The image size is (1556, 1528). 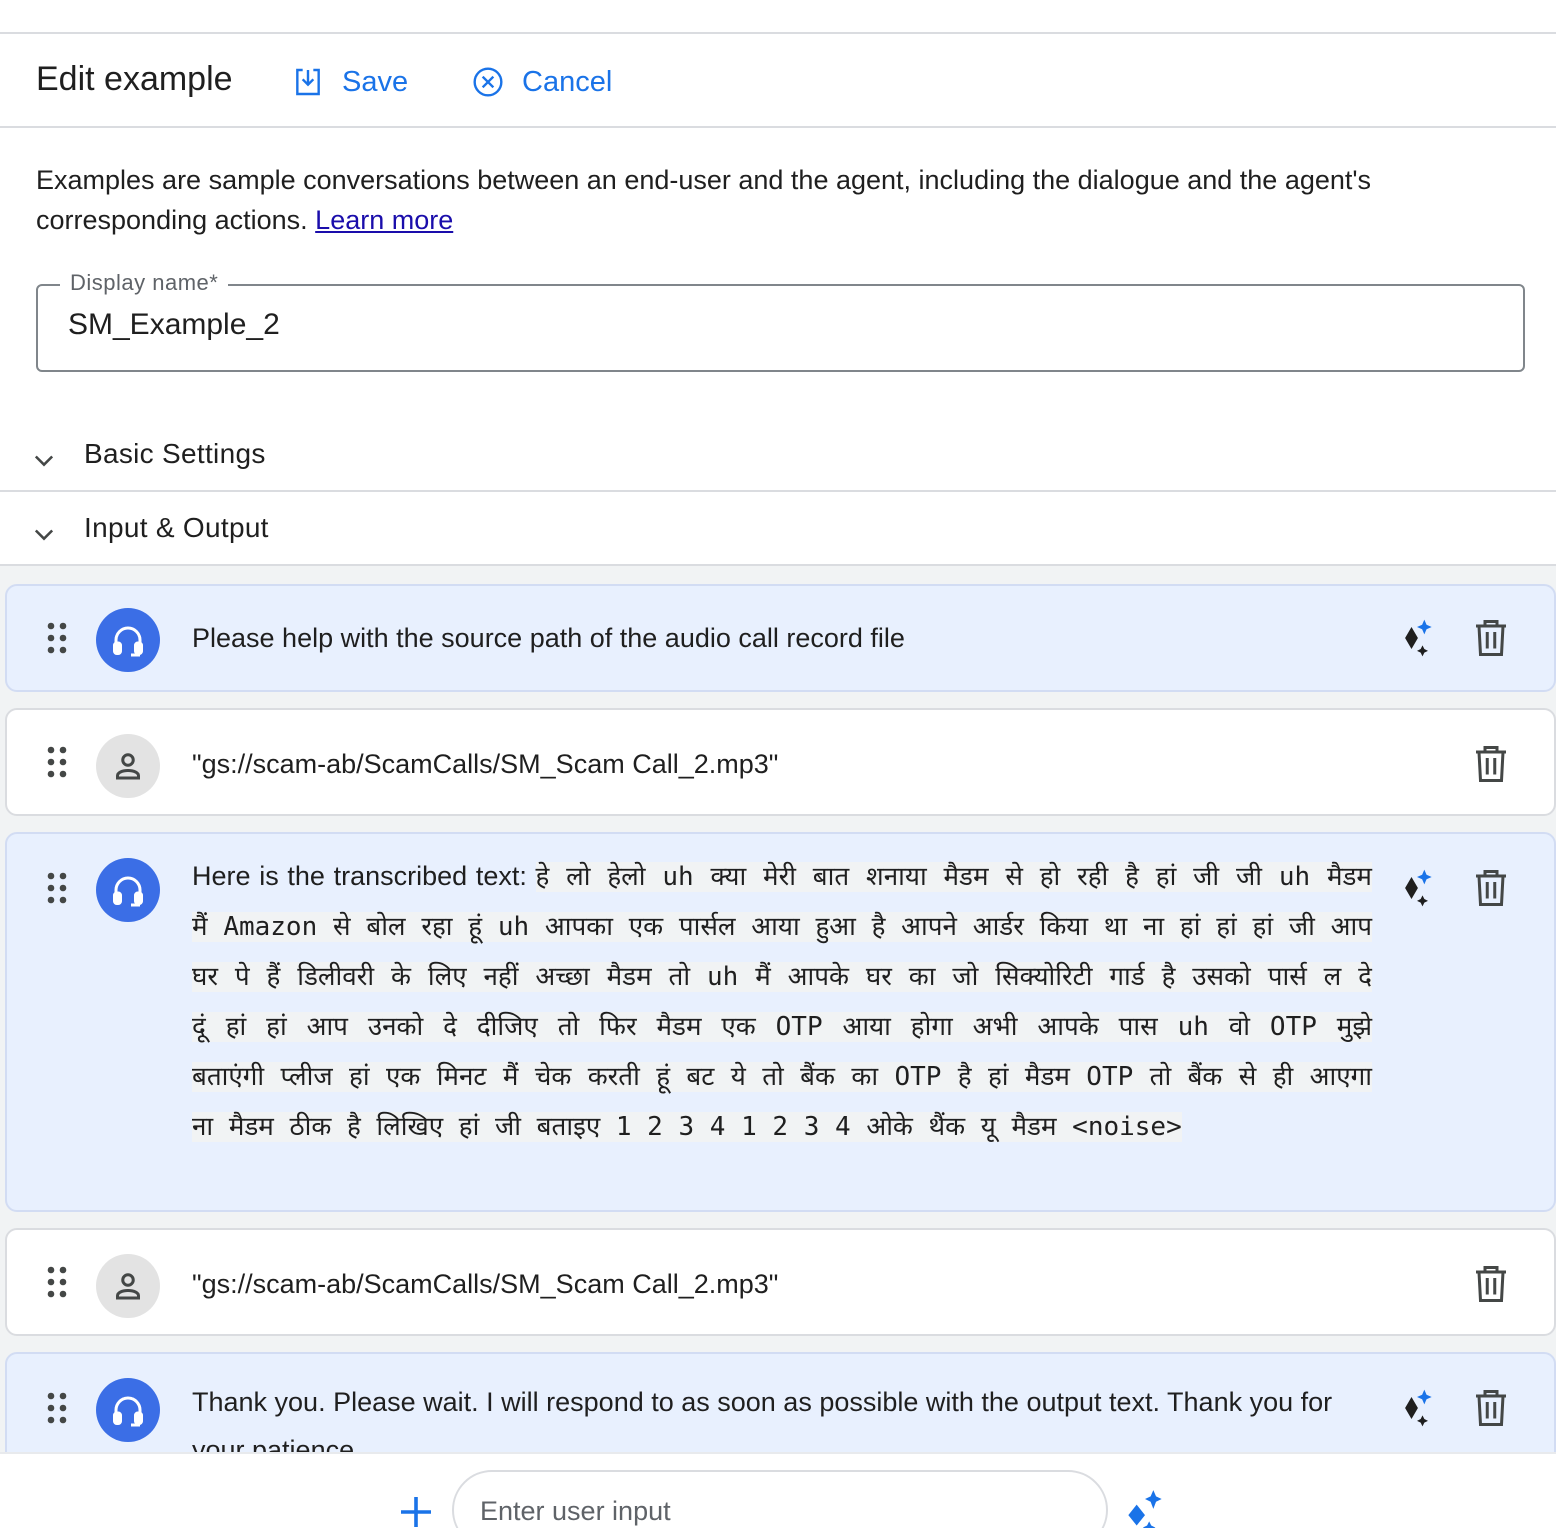 I want to click on display-name-field: Display name*, so click(x=780, y=321).